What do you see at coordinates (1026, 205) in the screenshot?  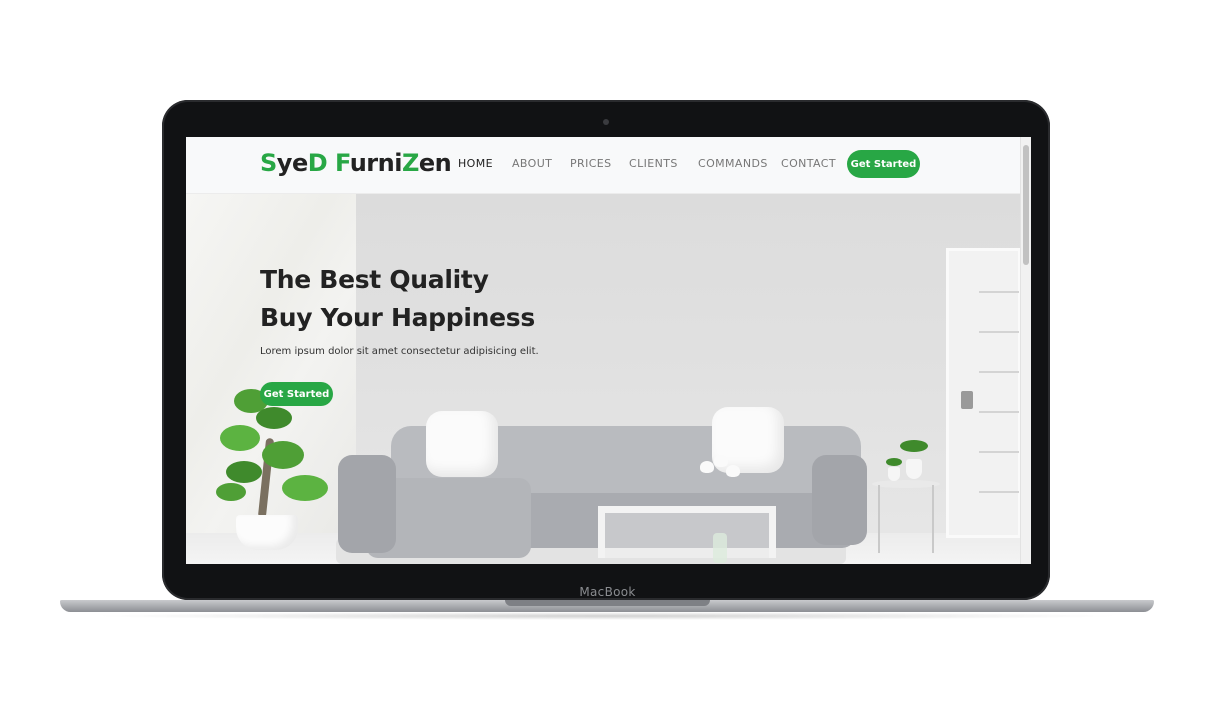 I see `scrollbar-thumb` at bounding box center [1026, 205].